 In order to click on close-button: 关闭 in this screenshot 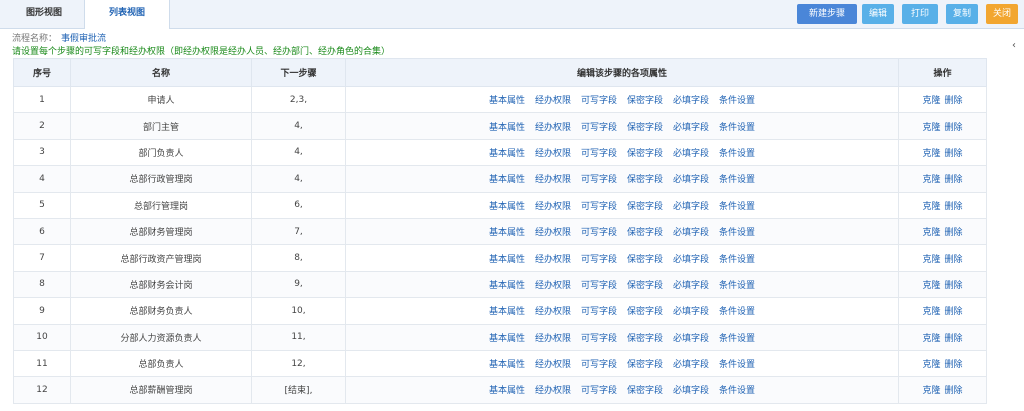, I will do `click(1002, 14)`.